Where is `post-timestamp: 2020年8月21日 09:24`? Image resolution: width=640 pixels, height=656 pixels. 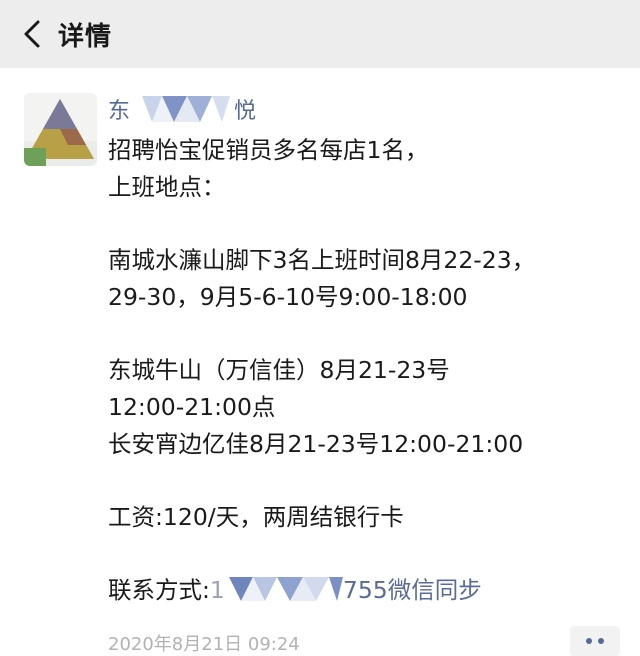 post-timestamp: 2020年8月21日 09:24 is located at coordinates (204, 644).